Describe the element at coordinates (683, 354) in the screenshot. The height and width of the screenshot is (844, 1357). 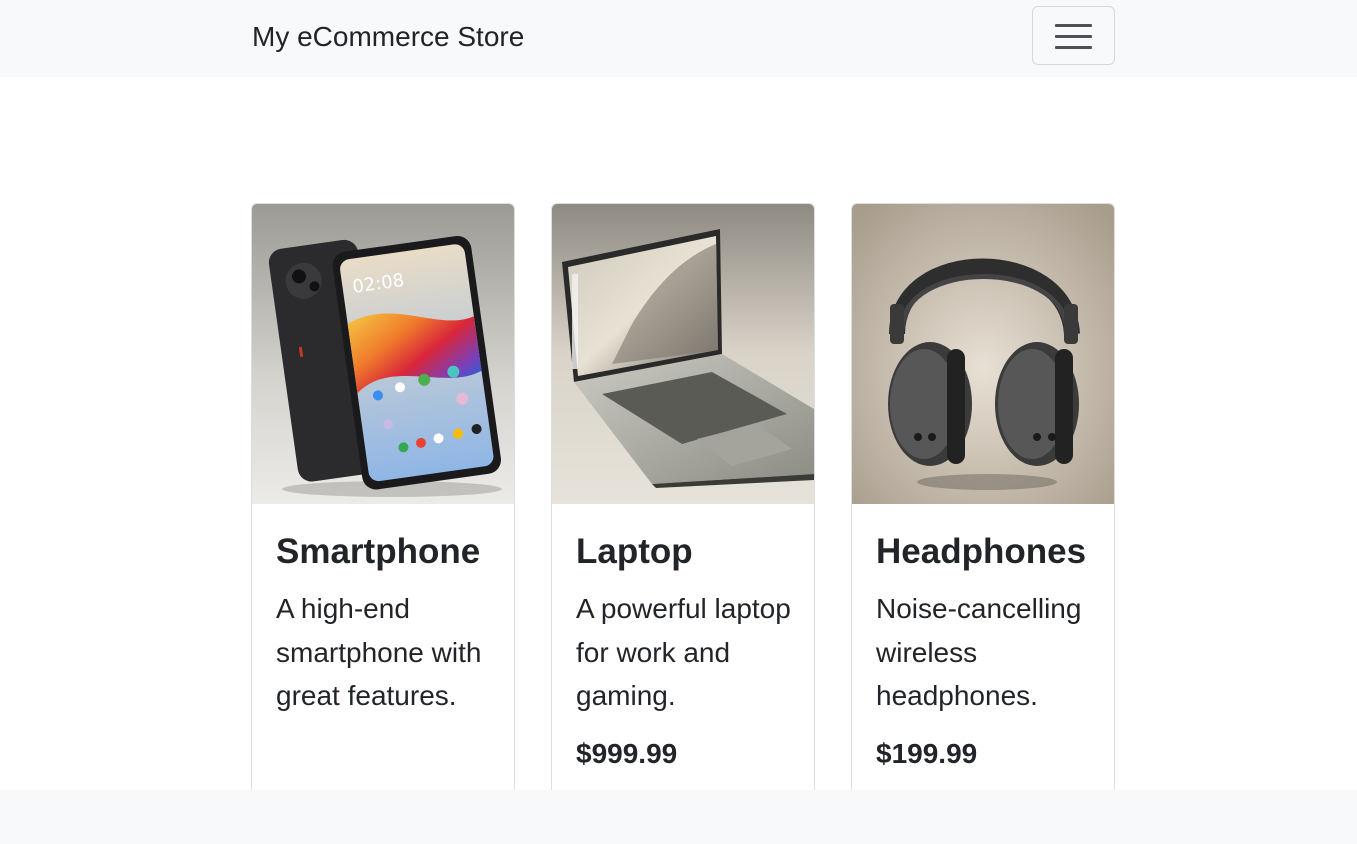
I see `laptop-image` at that location.